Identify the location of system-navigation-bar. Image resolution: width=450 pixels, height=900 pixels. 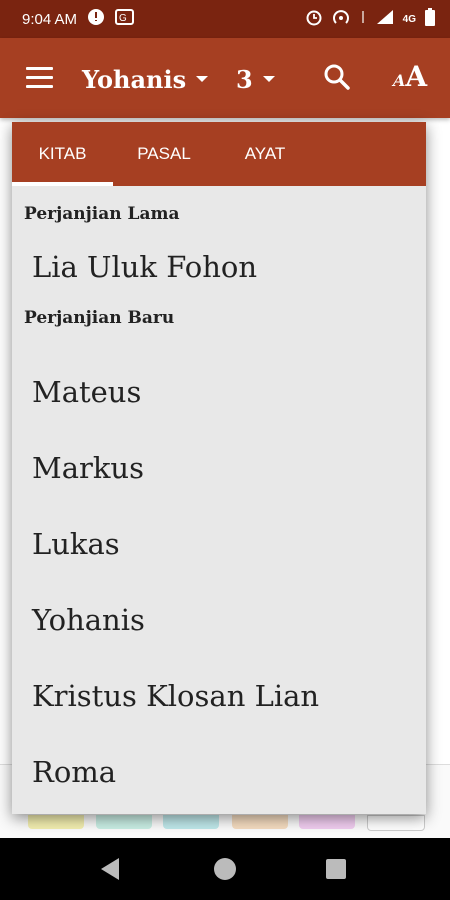
(225, 869).